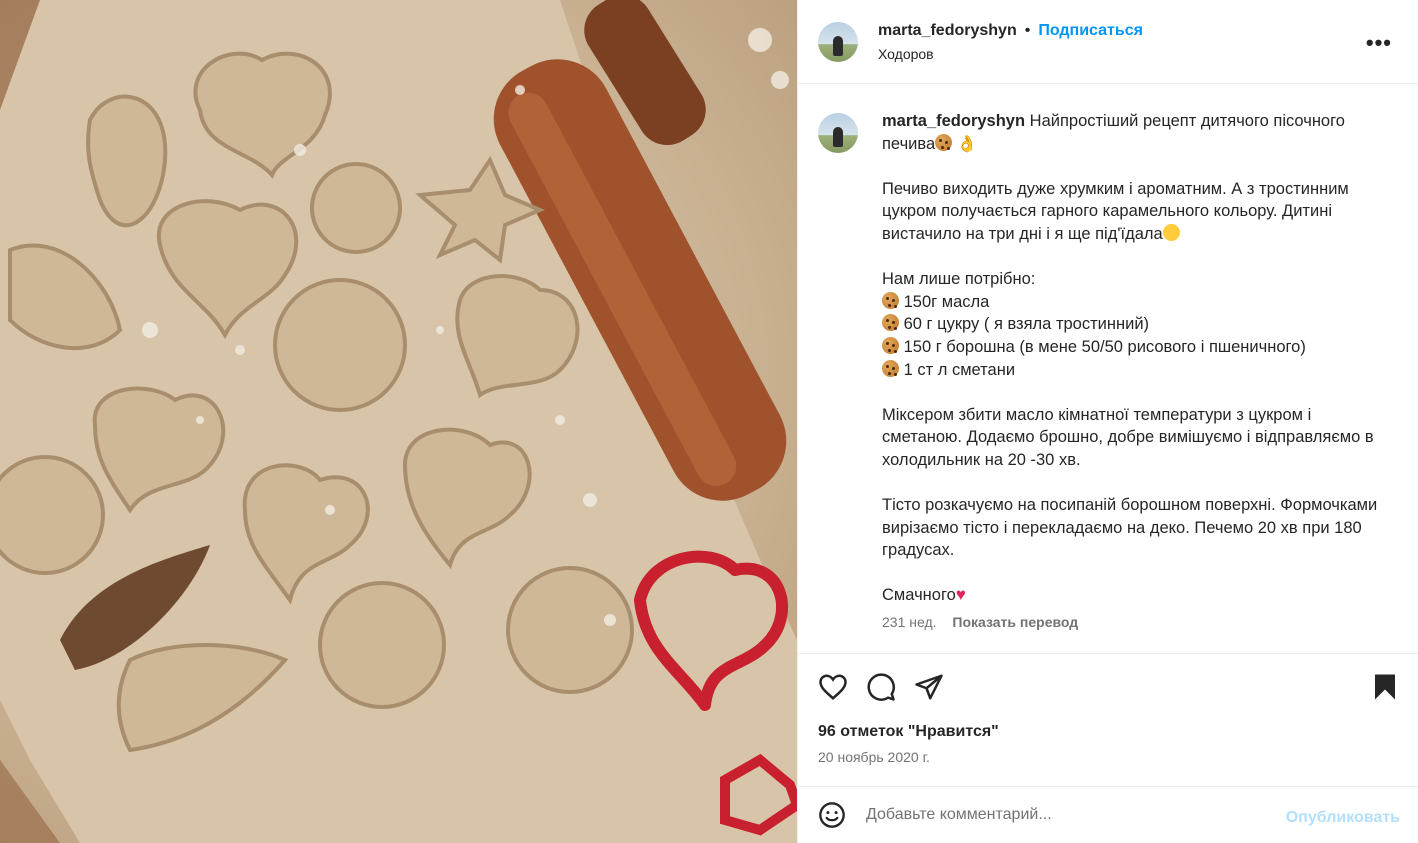 Image resolution: width=1418 pixels, height=843 pixels. I want to click on caption-username: marta_fedoryshyn, so click(953, 121).